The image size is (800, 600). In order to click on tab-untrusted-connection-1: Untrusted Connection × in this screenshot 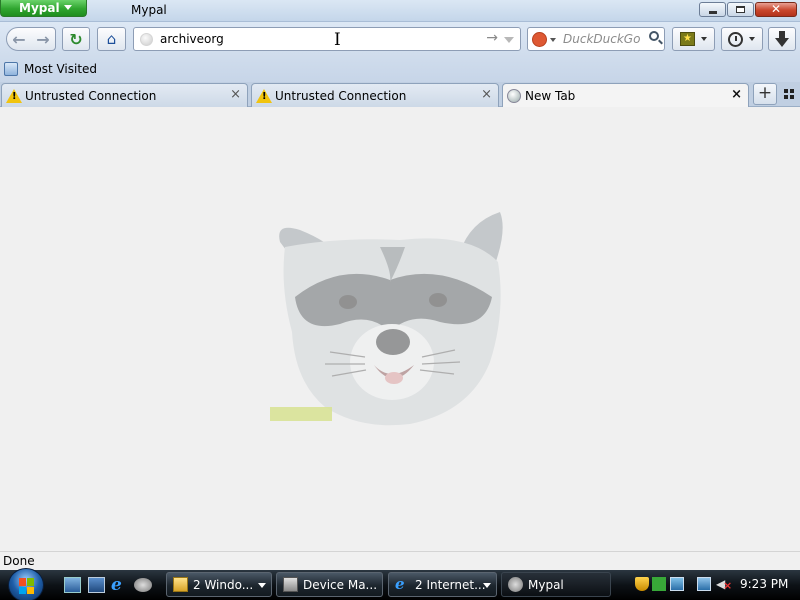, I will do `click(124, 95)`.